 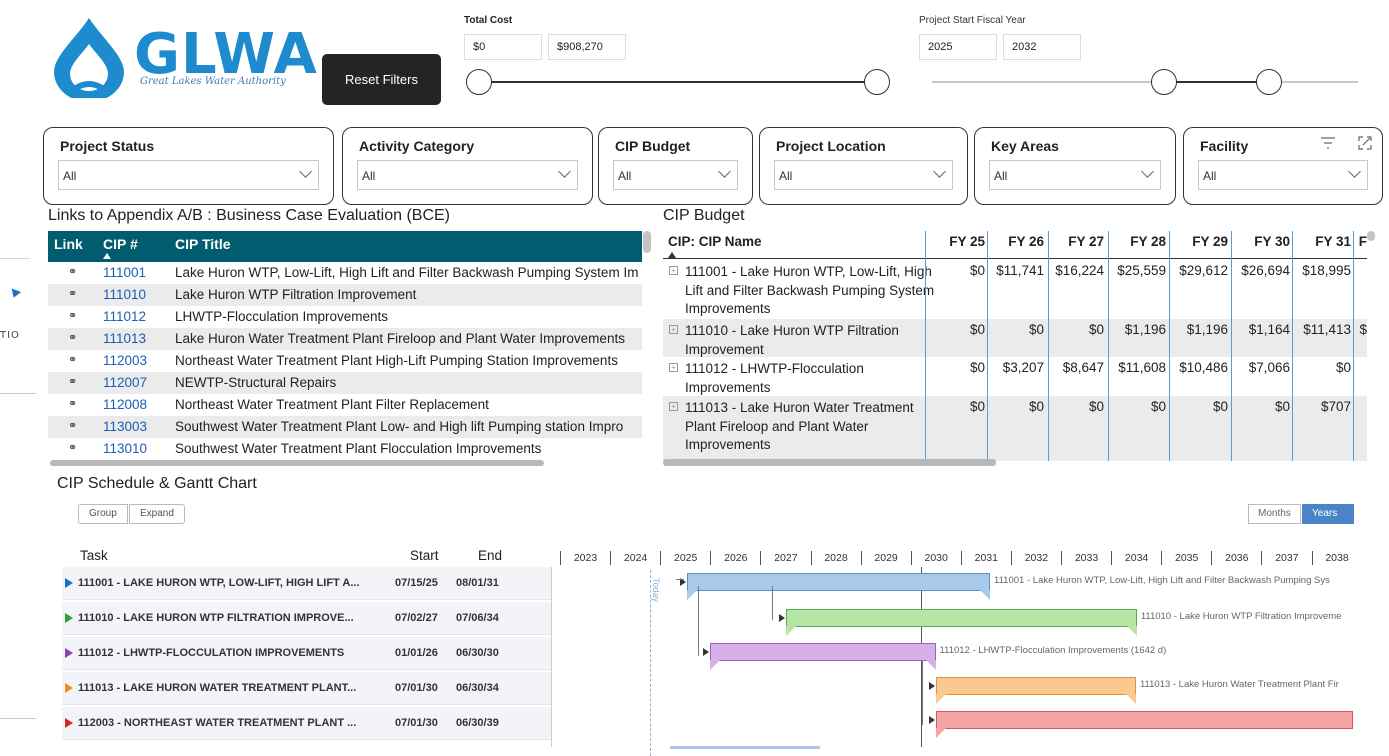 I want to click on start-year-slider-track, so click(x=1145, y=82).